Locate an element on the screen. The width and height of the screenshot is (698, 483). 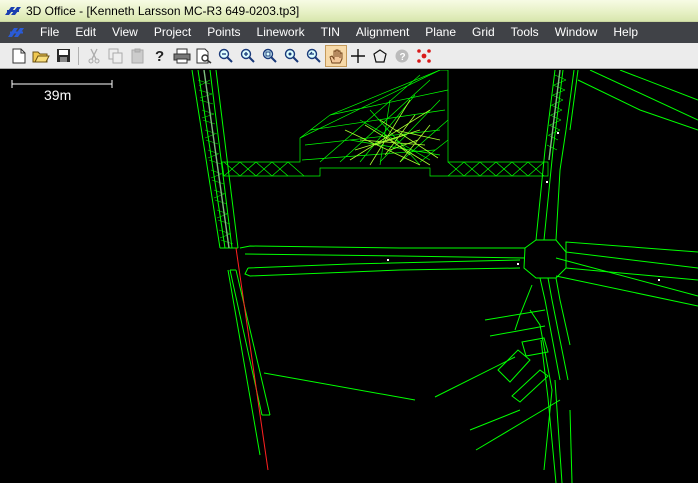
menu-alignment: Alignment is located at coordinates (382, 32).